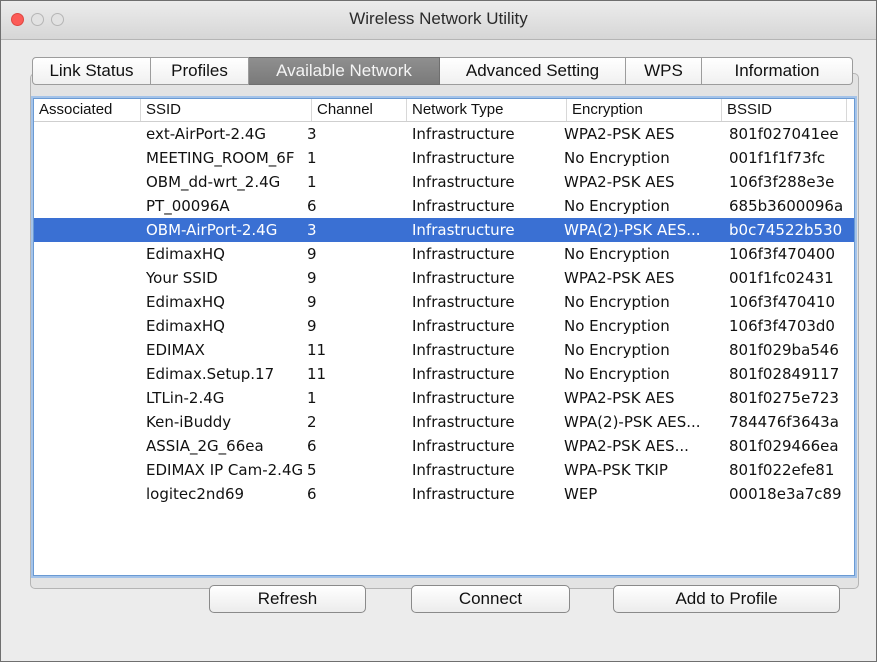 The height and width of the screenshot is (662, 877). What do you see at coordinates (782, 254) in the screenshot?
I see `bssid-cell: 106f3f470400` at bounding box center [782, 254].